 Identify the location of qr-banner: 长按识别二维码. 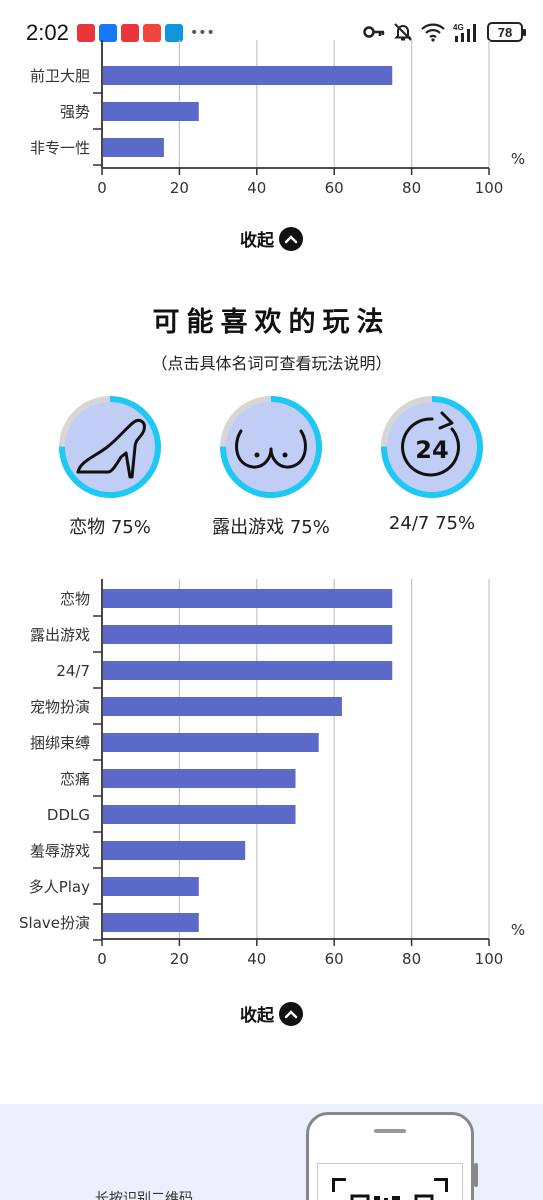
(271, 1152).